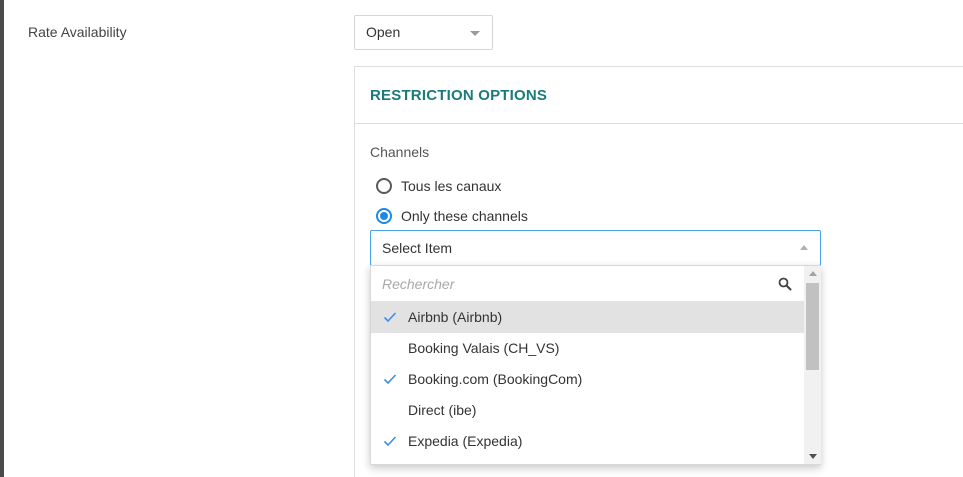  Describe the element at coordinates (587, 379) in the screenshot. I see `option-booking-com: Booking.com (BookingCom)` at that location.